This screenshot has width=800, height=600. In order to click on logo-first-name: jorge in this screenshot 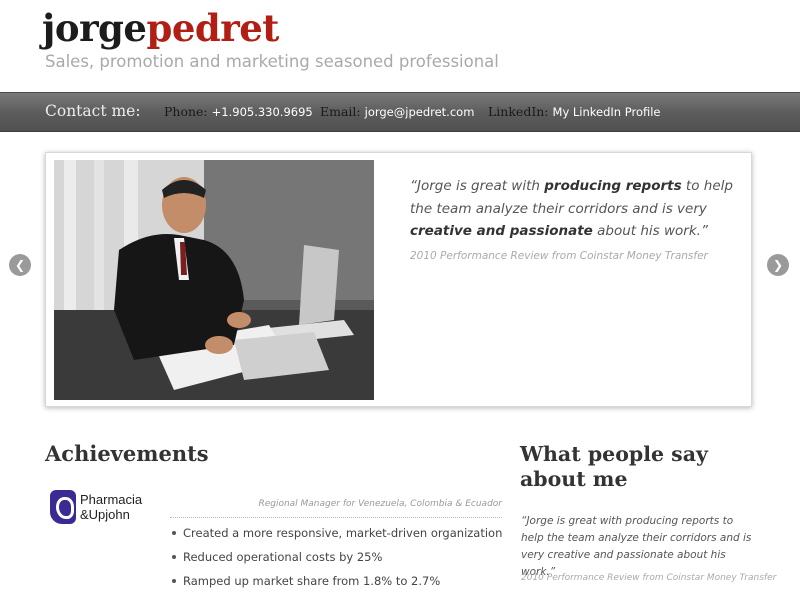, I will do `click(94, 28)`.